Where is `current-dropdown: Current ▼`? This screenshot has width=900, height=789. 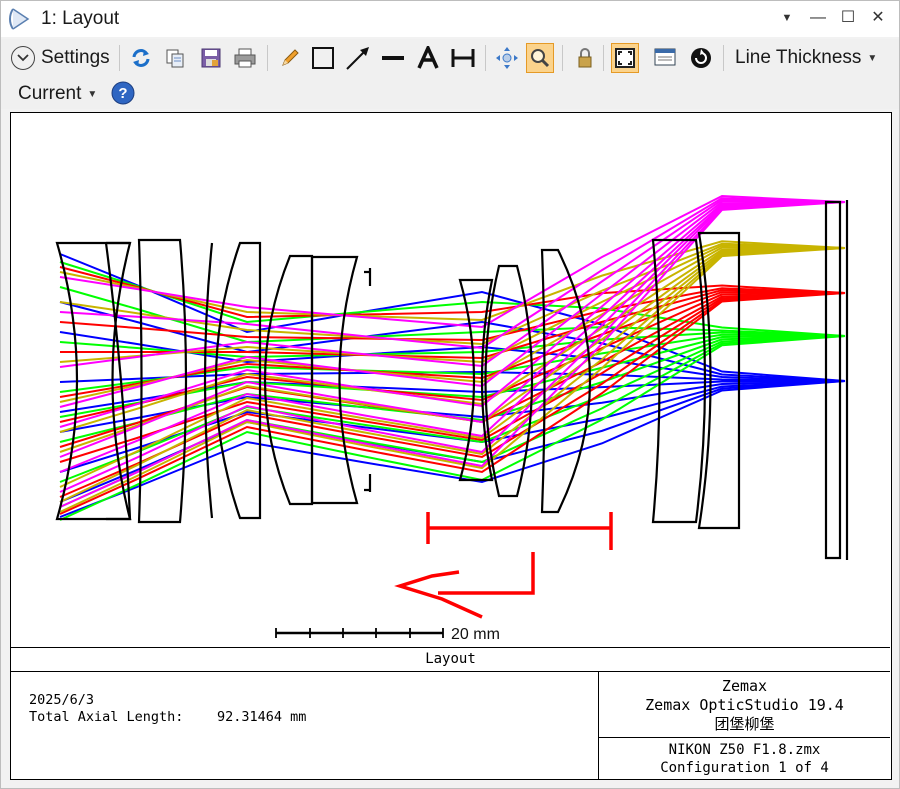 current-dropdown: Current ▼ is located at coordinates (57, 94).